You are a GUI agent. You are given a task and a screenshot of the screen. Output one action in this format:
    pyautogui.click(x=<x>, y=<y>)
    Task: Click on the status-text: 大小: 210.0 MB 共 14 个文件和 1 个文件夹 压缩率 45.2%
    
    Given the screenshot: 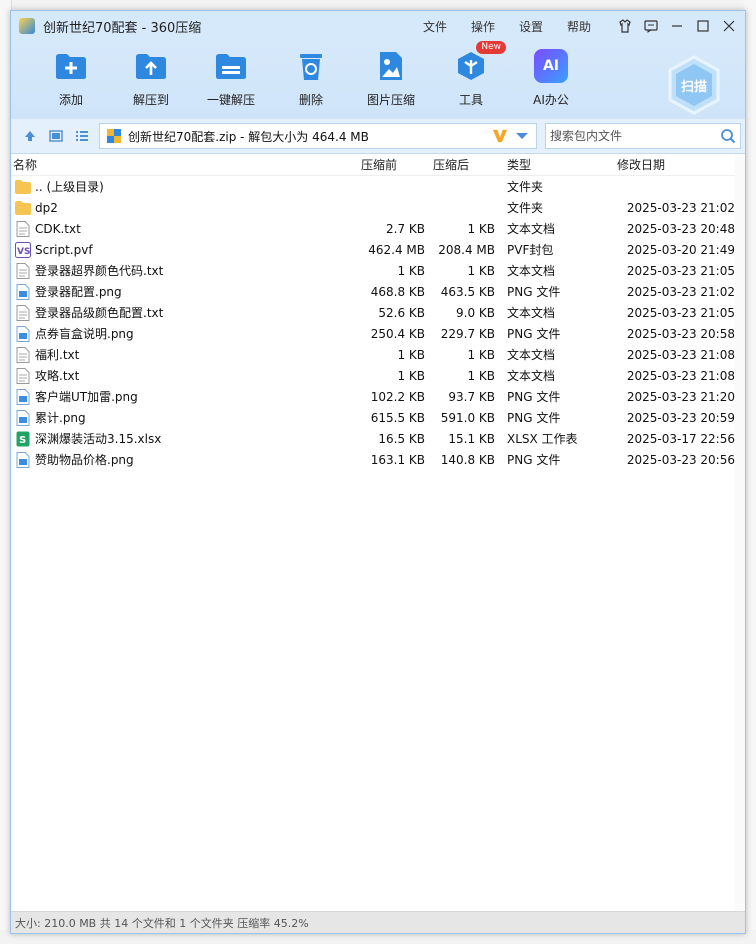 What is the action you would take?
    pyautogui.click(x=162, y=923)
    